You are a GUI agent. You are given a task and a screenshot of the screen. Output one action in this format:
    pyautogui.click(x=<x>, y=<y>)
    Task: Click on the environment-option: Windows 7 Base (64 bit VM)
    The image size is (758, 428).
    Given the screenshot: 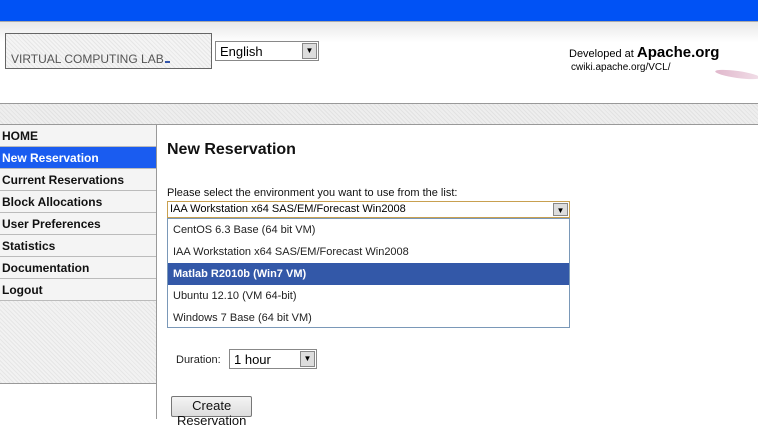 What is the action you would take?
    pyautogui.click(x=368, y=318)
    